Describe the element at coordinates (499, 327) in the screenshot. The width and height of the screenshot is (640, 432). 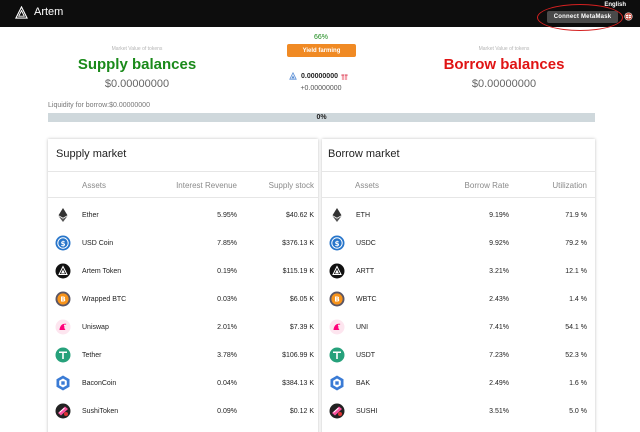
I see `rate-value: 7.41%` at that location.